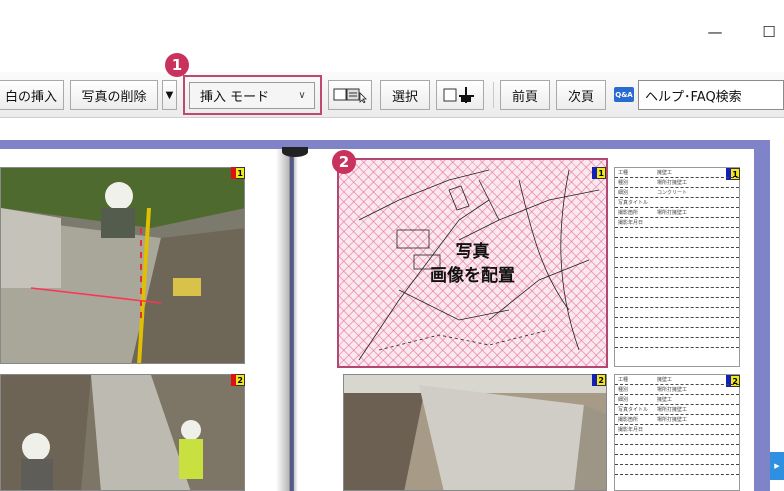 The width and height of the screenshot is (784, 491). Describe the element at coordinates (32, 95) in the screenshot. I see `insert-margin-button: 白の挿入` at that location.